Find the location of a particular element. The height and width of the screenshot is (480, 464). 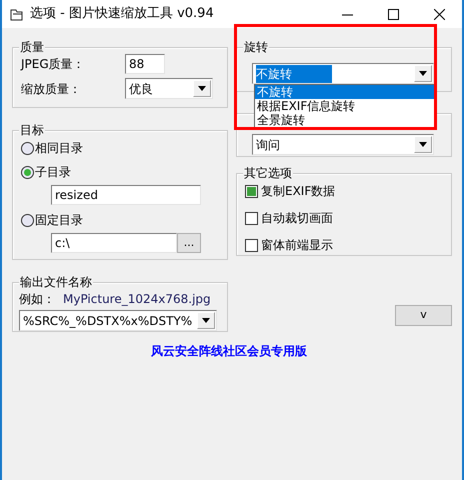

text-field: resized is located at coordinates (126, 195).